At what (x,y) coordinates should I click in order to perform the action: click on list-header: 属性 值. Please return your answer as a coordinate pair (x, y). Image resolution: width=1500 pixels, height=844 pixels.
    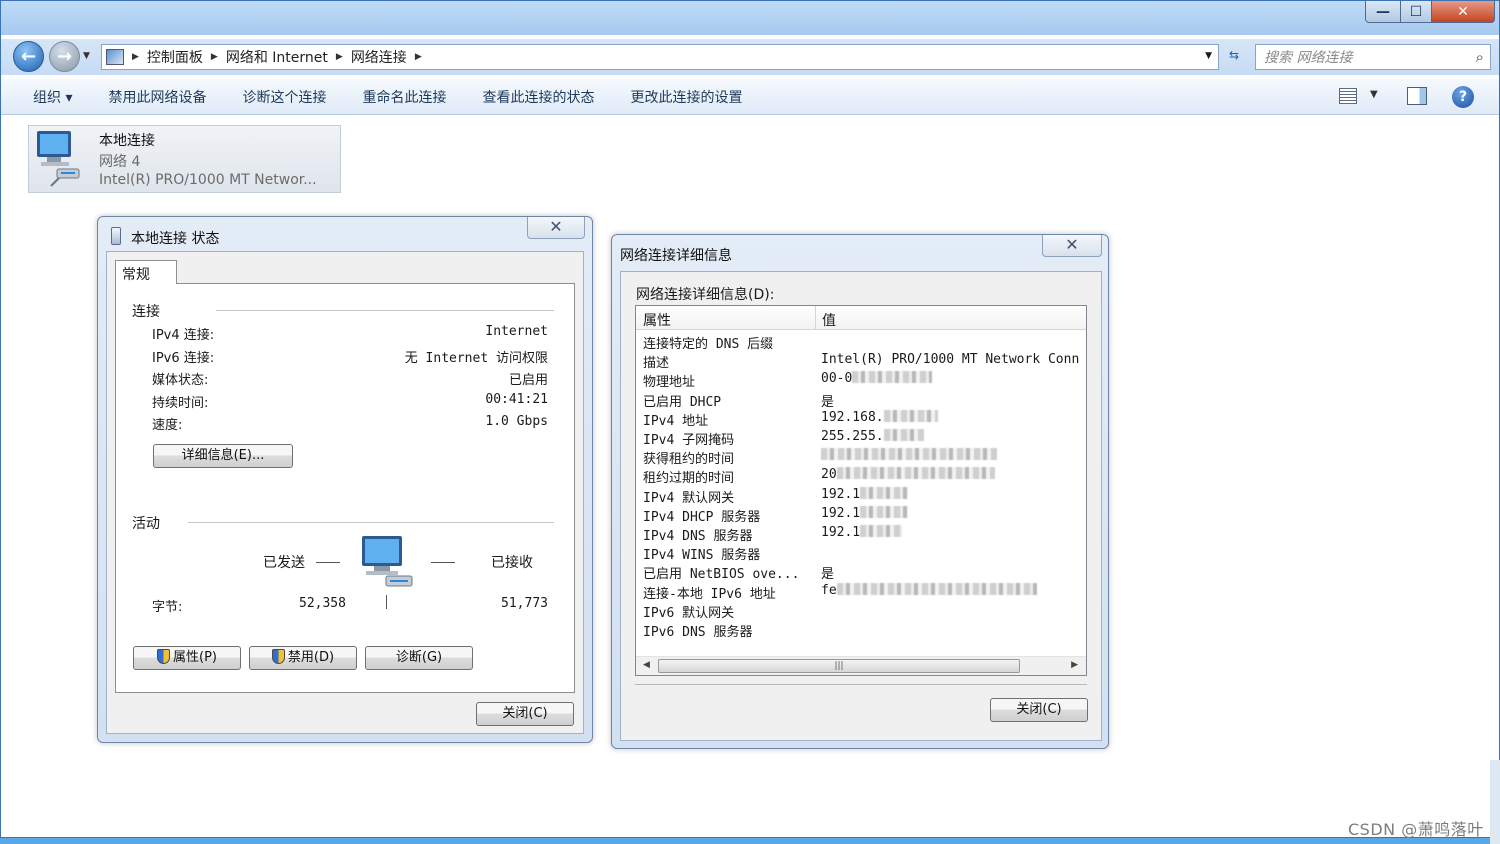
    Looking at the image, I should click on (861, 318).